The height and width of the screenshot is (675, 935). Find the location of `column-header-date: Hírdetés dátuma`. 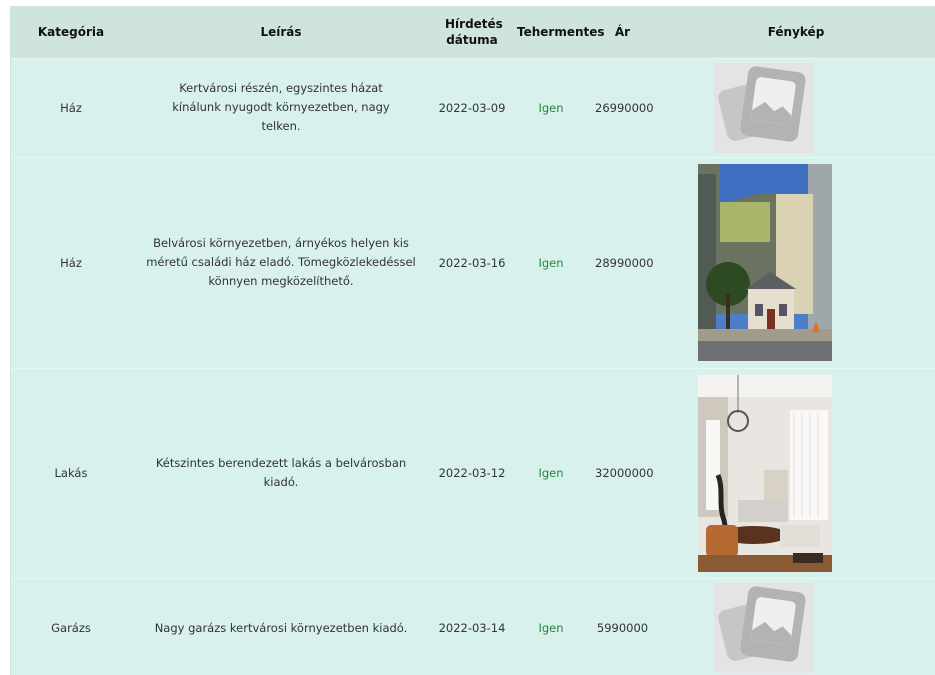

column-header-date: Hírdetés dátuma is located at coordinates (474, 31).